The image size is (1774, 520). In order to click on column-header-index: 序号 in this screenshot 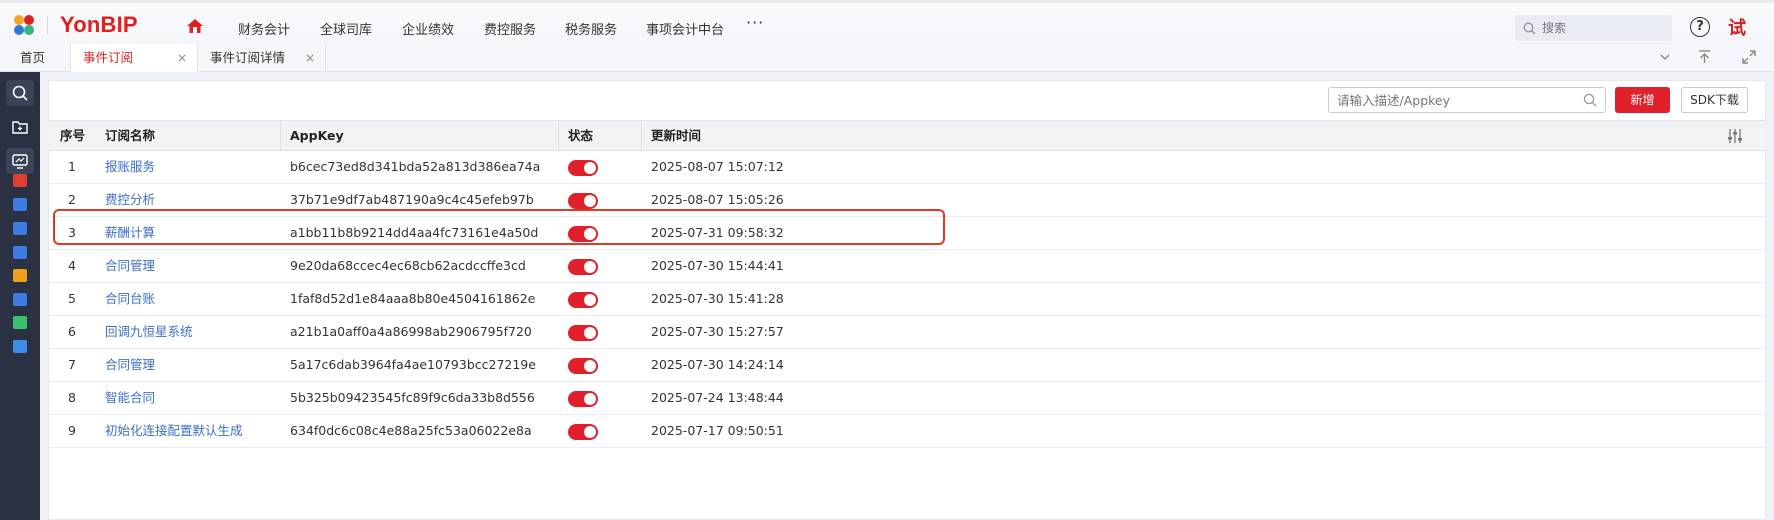, I will do `click(73, 135)`.